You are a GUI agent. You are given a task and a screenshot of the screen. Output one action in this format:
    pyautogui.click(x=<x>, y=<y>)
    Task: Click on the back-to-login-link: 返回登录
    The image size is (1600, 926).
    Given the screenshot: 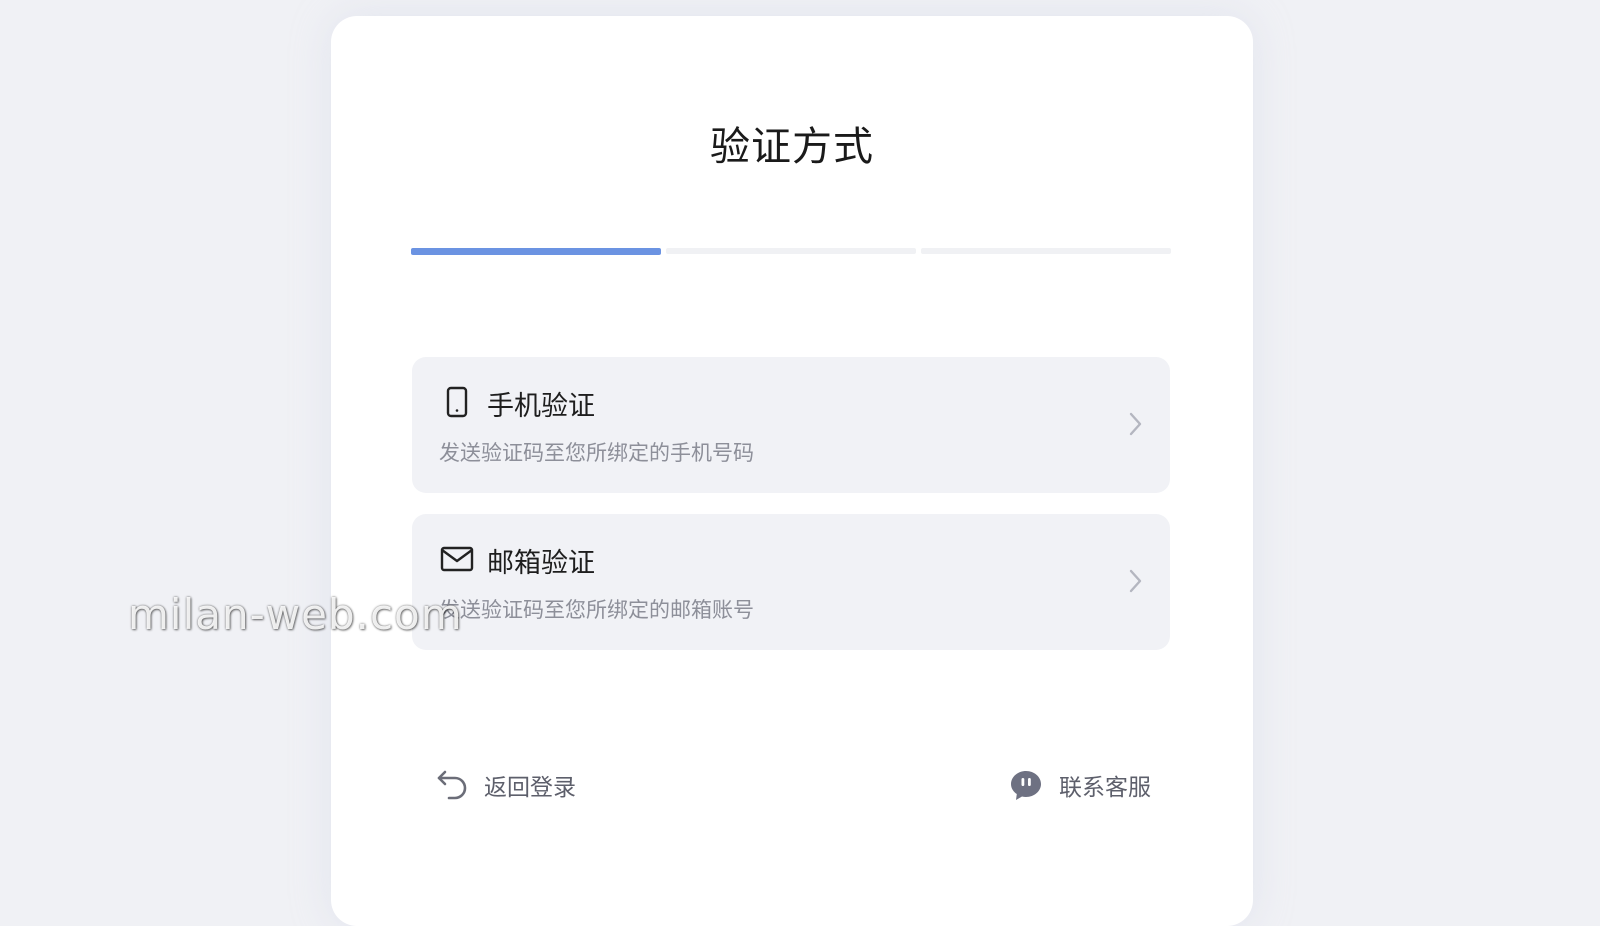 What is the action you would take?
    pyautogui.click(x=506, y=785)
    